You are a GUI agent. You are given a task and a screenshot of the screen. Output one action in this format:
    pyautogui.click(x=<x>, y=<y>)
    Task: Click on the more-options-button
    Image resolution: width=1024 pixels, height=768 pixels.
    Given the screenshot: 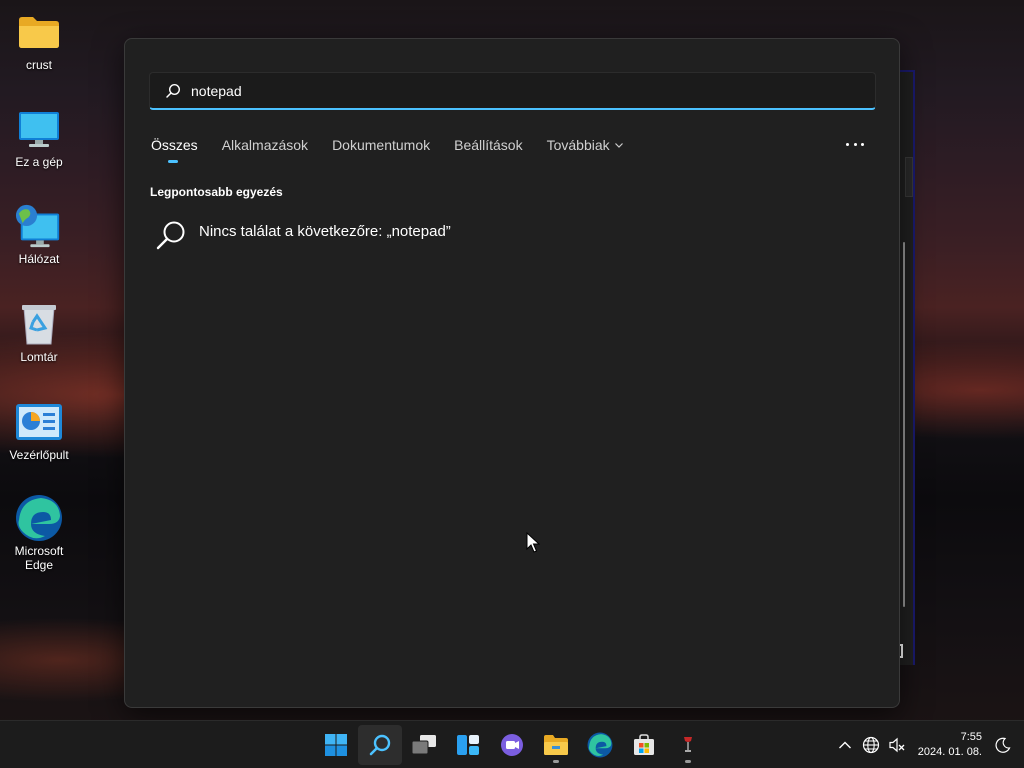 What is the action you would take?
    pyautogui.click(x=855, y=144)
    